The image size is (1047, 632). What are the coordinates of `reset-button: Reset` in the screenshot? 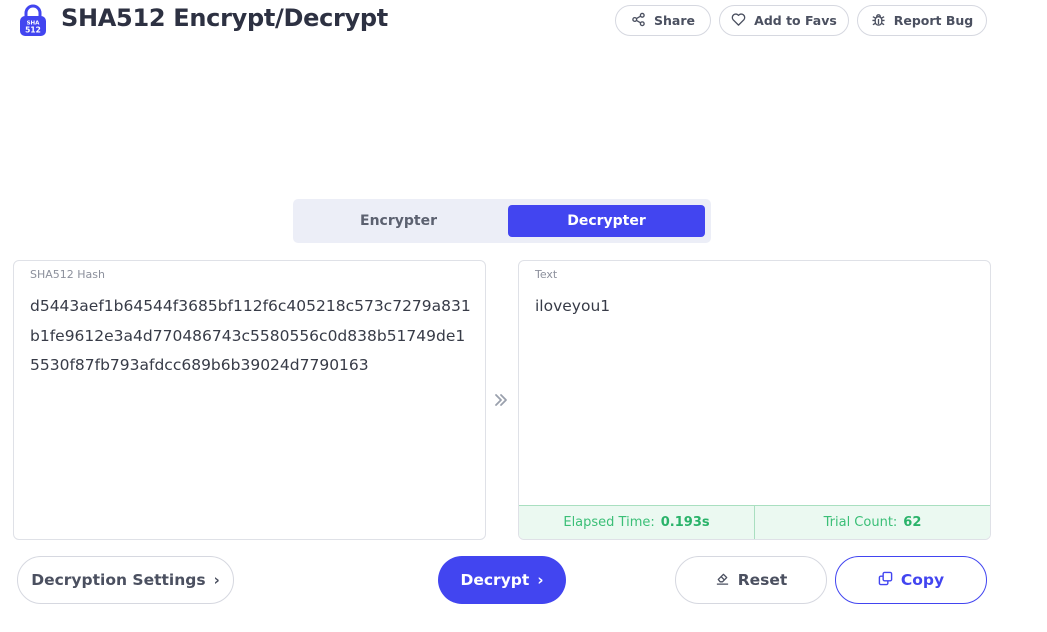 It's located at (751, 580).